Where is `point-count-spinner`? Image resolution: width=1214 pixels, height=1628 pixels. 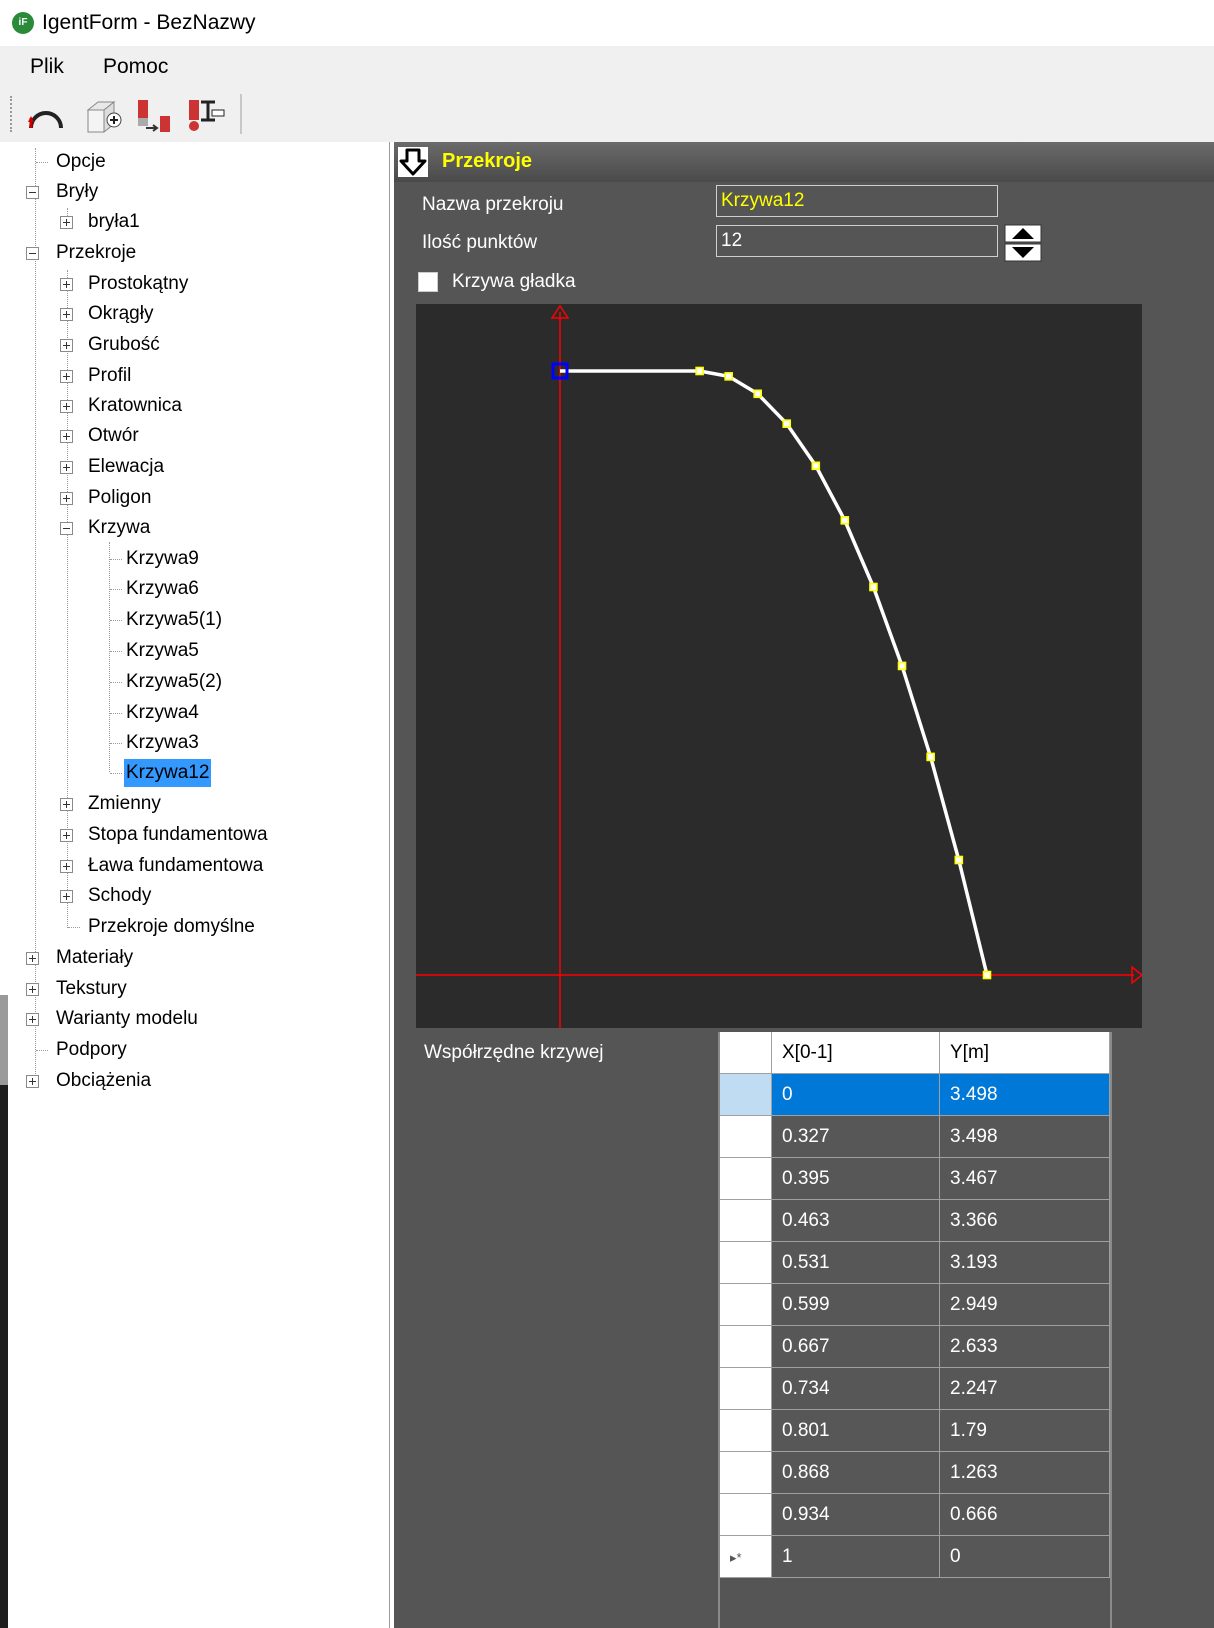 point-count-spinner is located at coordinates (1023, 243).